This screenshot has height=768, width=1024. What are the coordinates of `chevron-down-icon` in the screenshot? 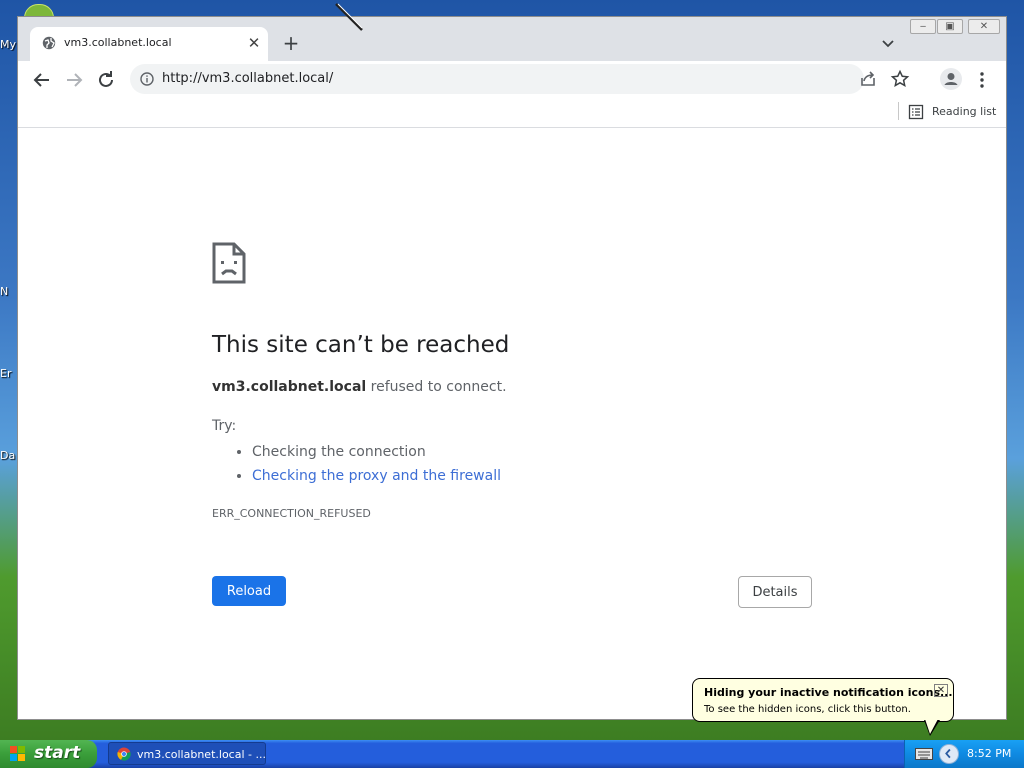 It's located at (888, 43).